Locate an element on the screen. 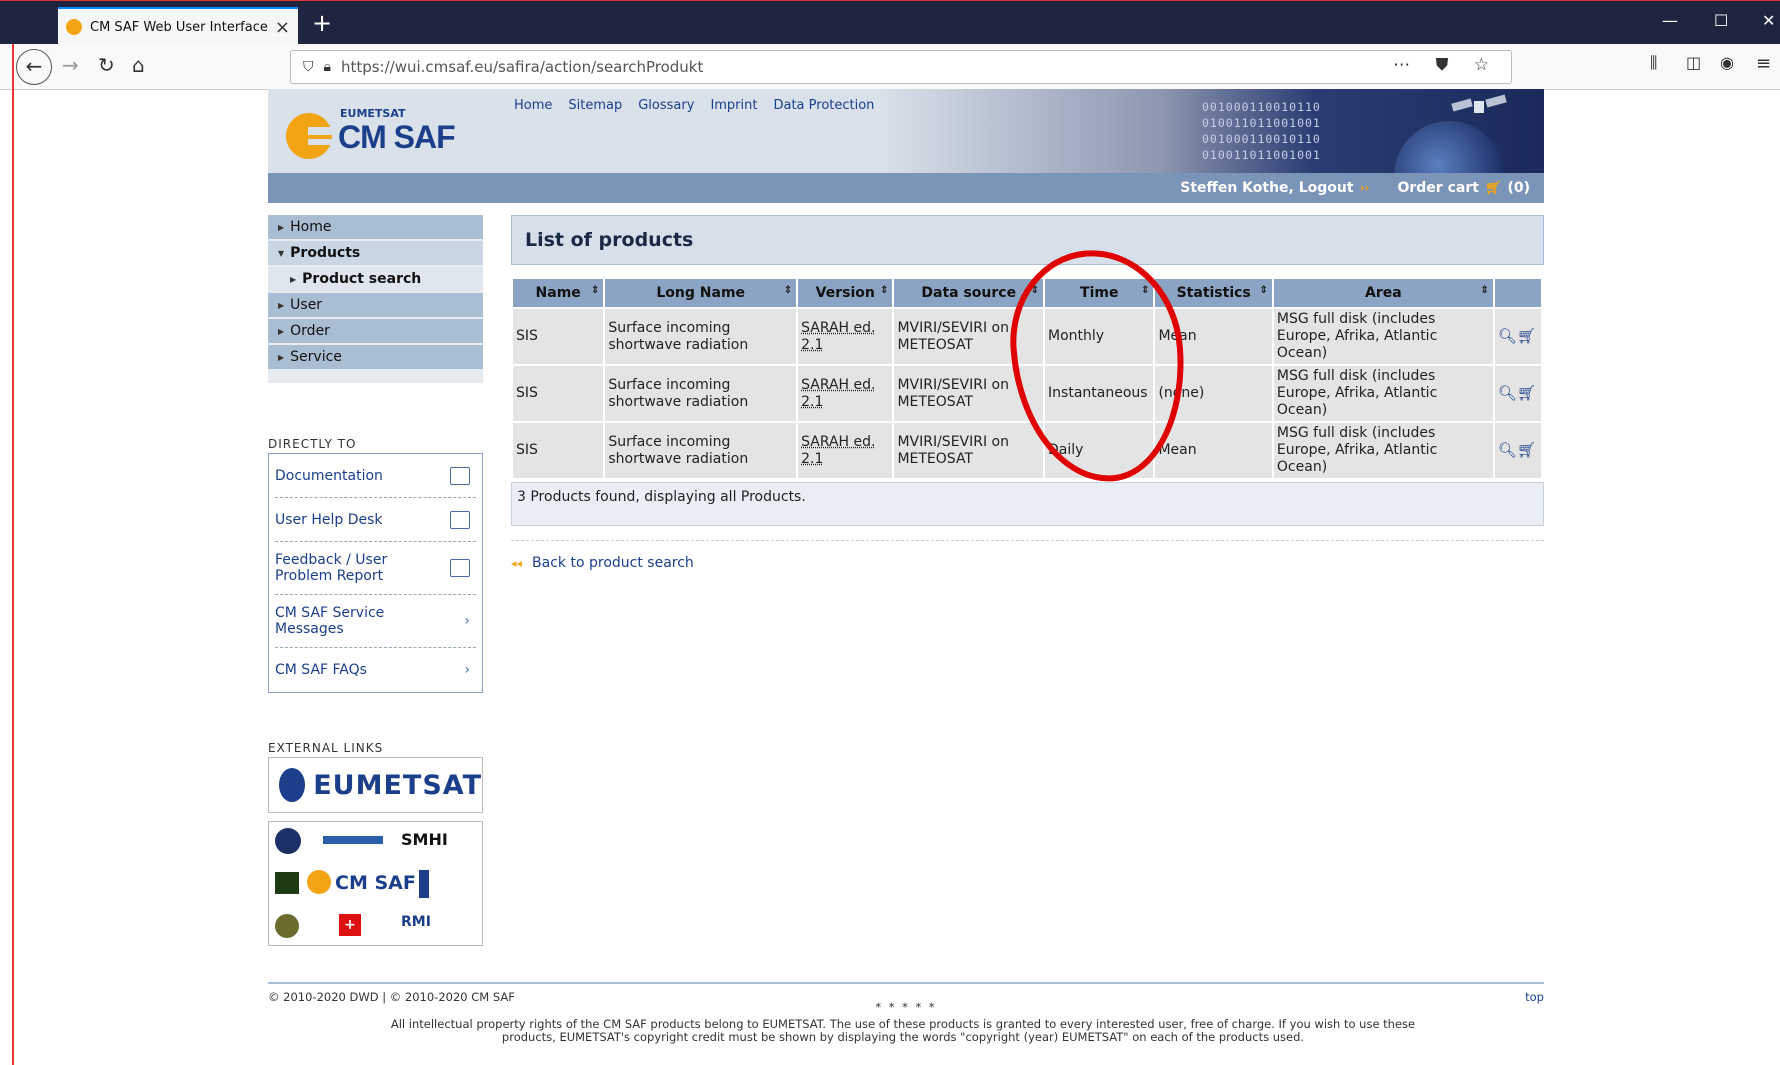  column-header-version: Version ⇕ is located at coordinates (845, 293).